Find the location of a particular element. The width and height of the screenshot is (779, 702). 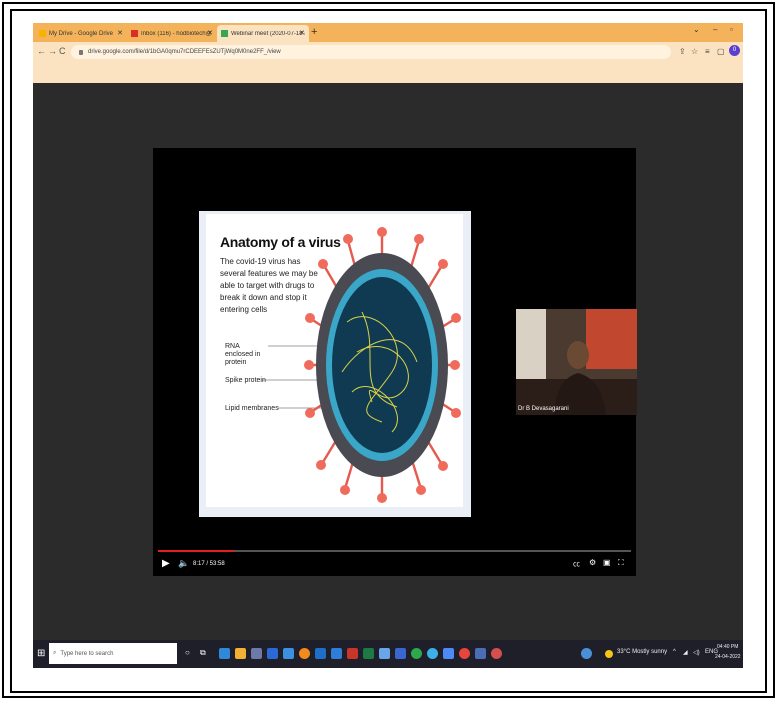

search-icon: ⌕ is located at coordinates (55, 653).